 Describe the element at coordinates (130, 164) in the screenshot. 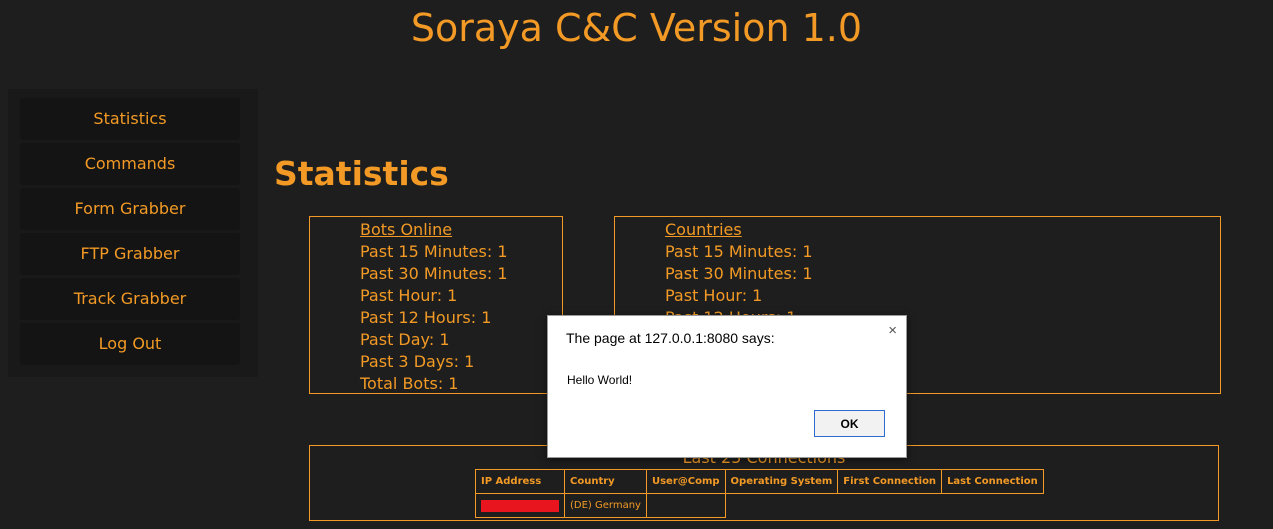

I see `sidebar-item-commands: Commands` at that location.